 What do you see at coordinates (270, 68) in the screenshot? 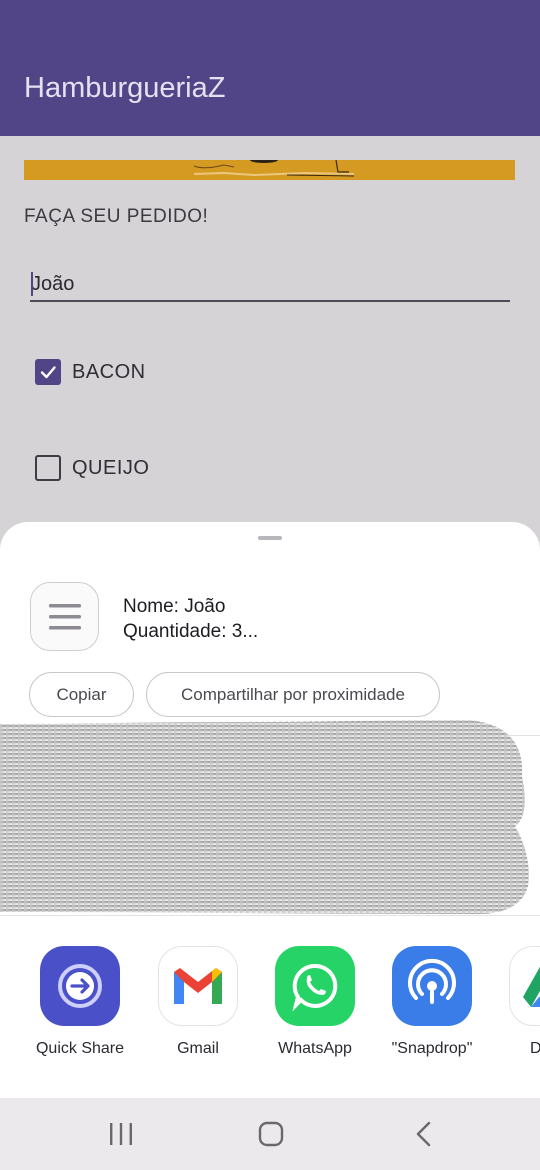
I see `app-bar: HamburgueriaZ` at bounding box center [270, 68].